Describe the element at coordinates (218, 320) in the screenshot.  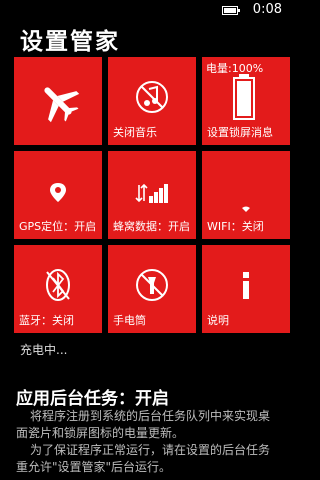
I see `tile-info-label: 说明` at that location.